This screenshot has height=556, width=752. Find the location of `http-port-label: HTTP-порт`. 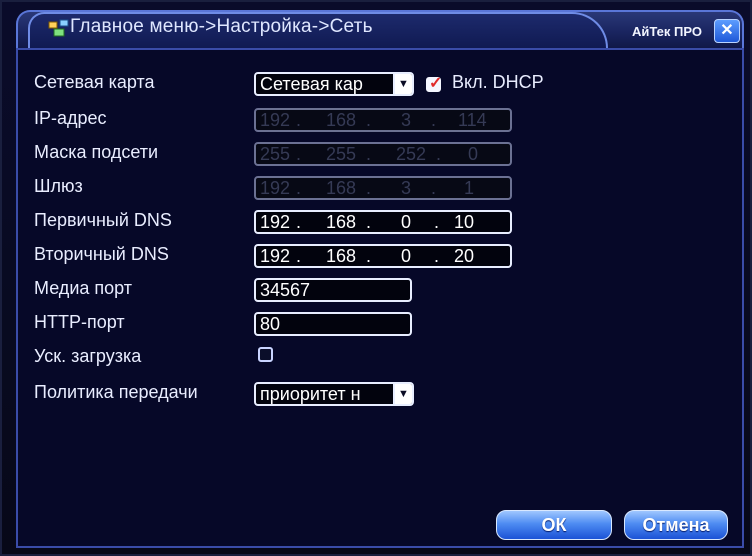

http-port-label: HTTP-порт is located at coordinates (79, 322).